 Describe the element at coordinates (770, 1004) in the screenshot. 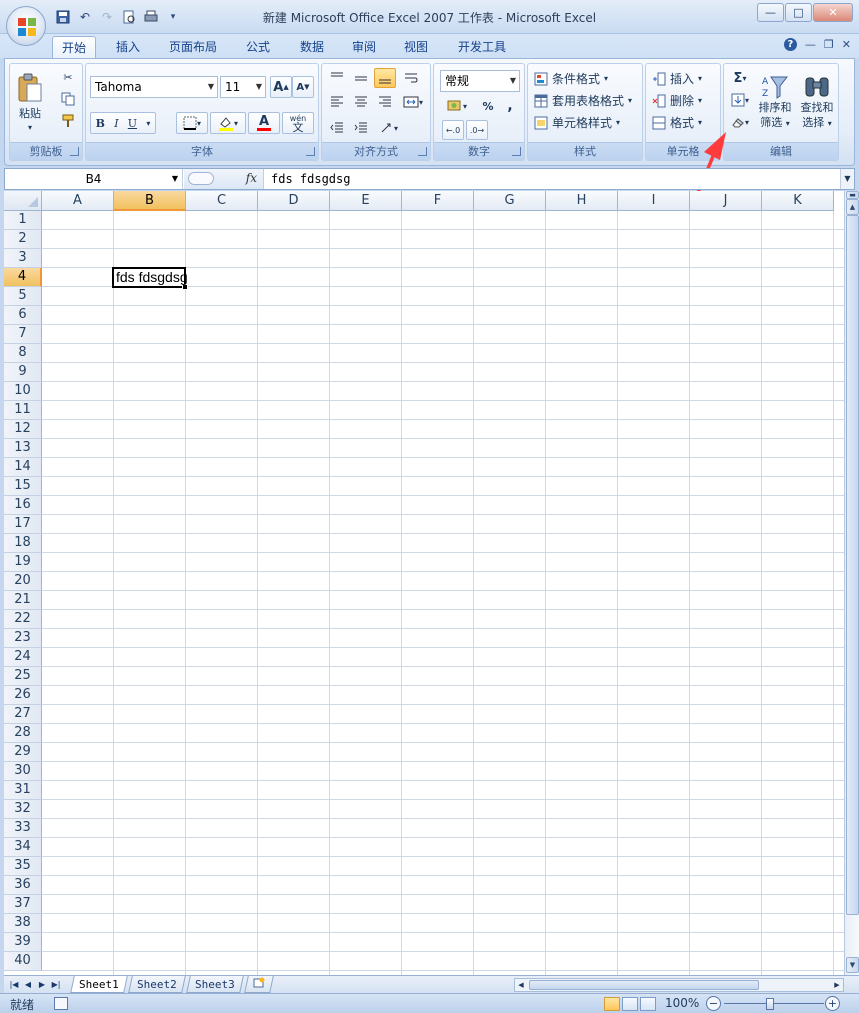

I see `zoom-slider-thumb` at that location.